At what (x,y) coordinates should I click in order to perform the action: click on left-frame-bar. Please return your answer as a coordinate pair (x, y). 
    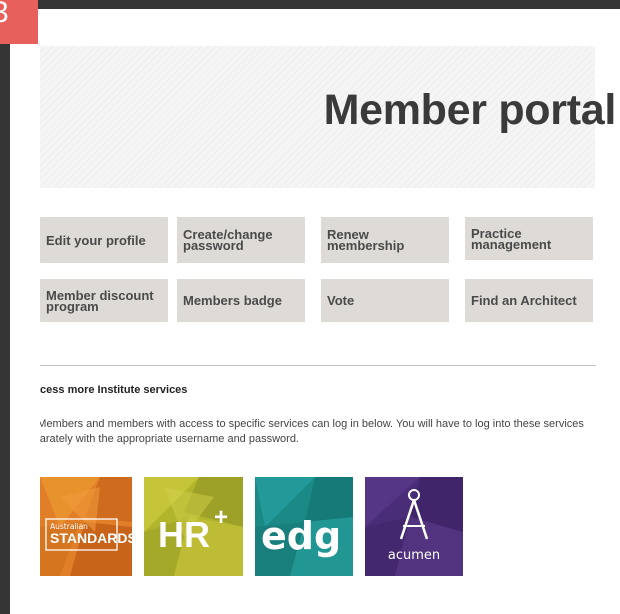
    Looking at the image, I should click on (5, 307).